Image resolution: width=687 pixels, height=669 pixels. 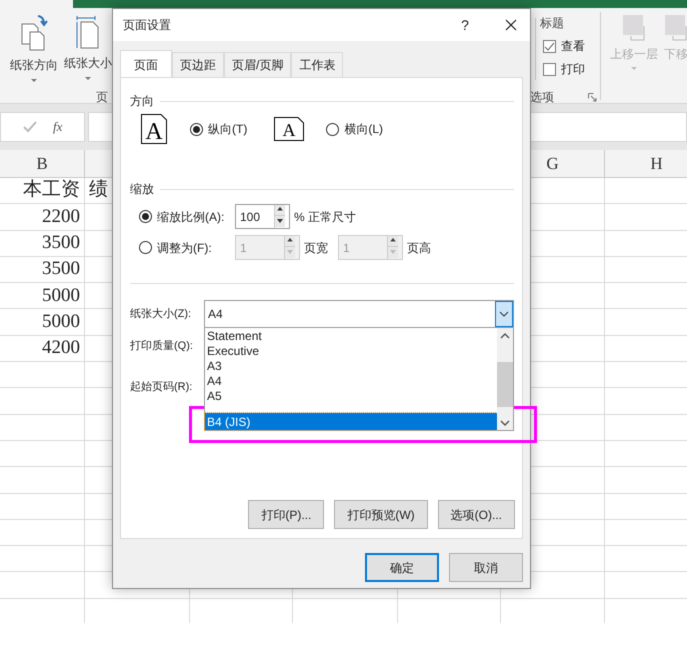 I want to click on list-item: Statement, so click(x=351, y=335).